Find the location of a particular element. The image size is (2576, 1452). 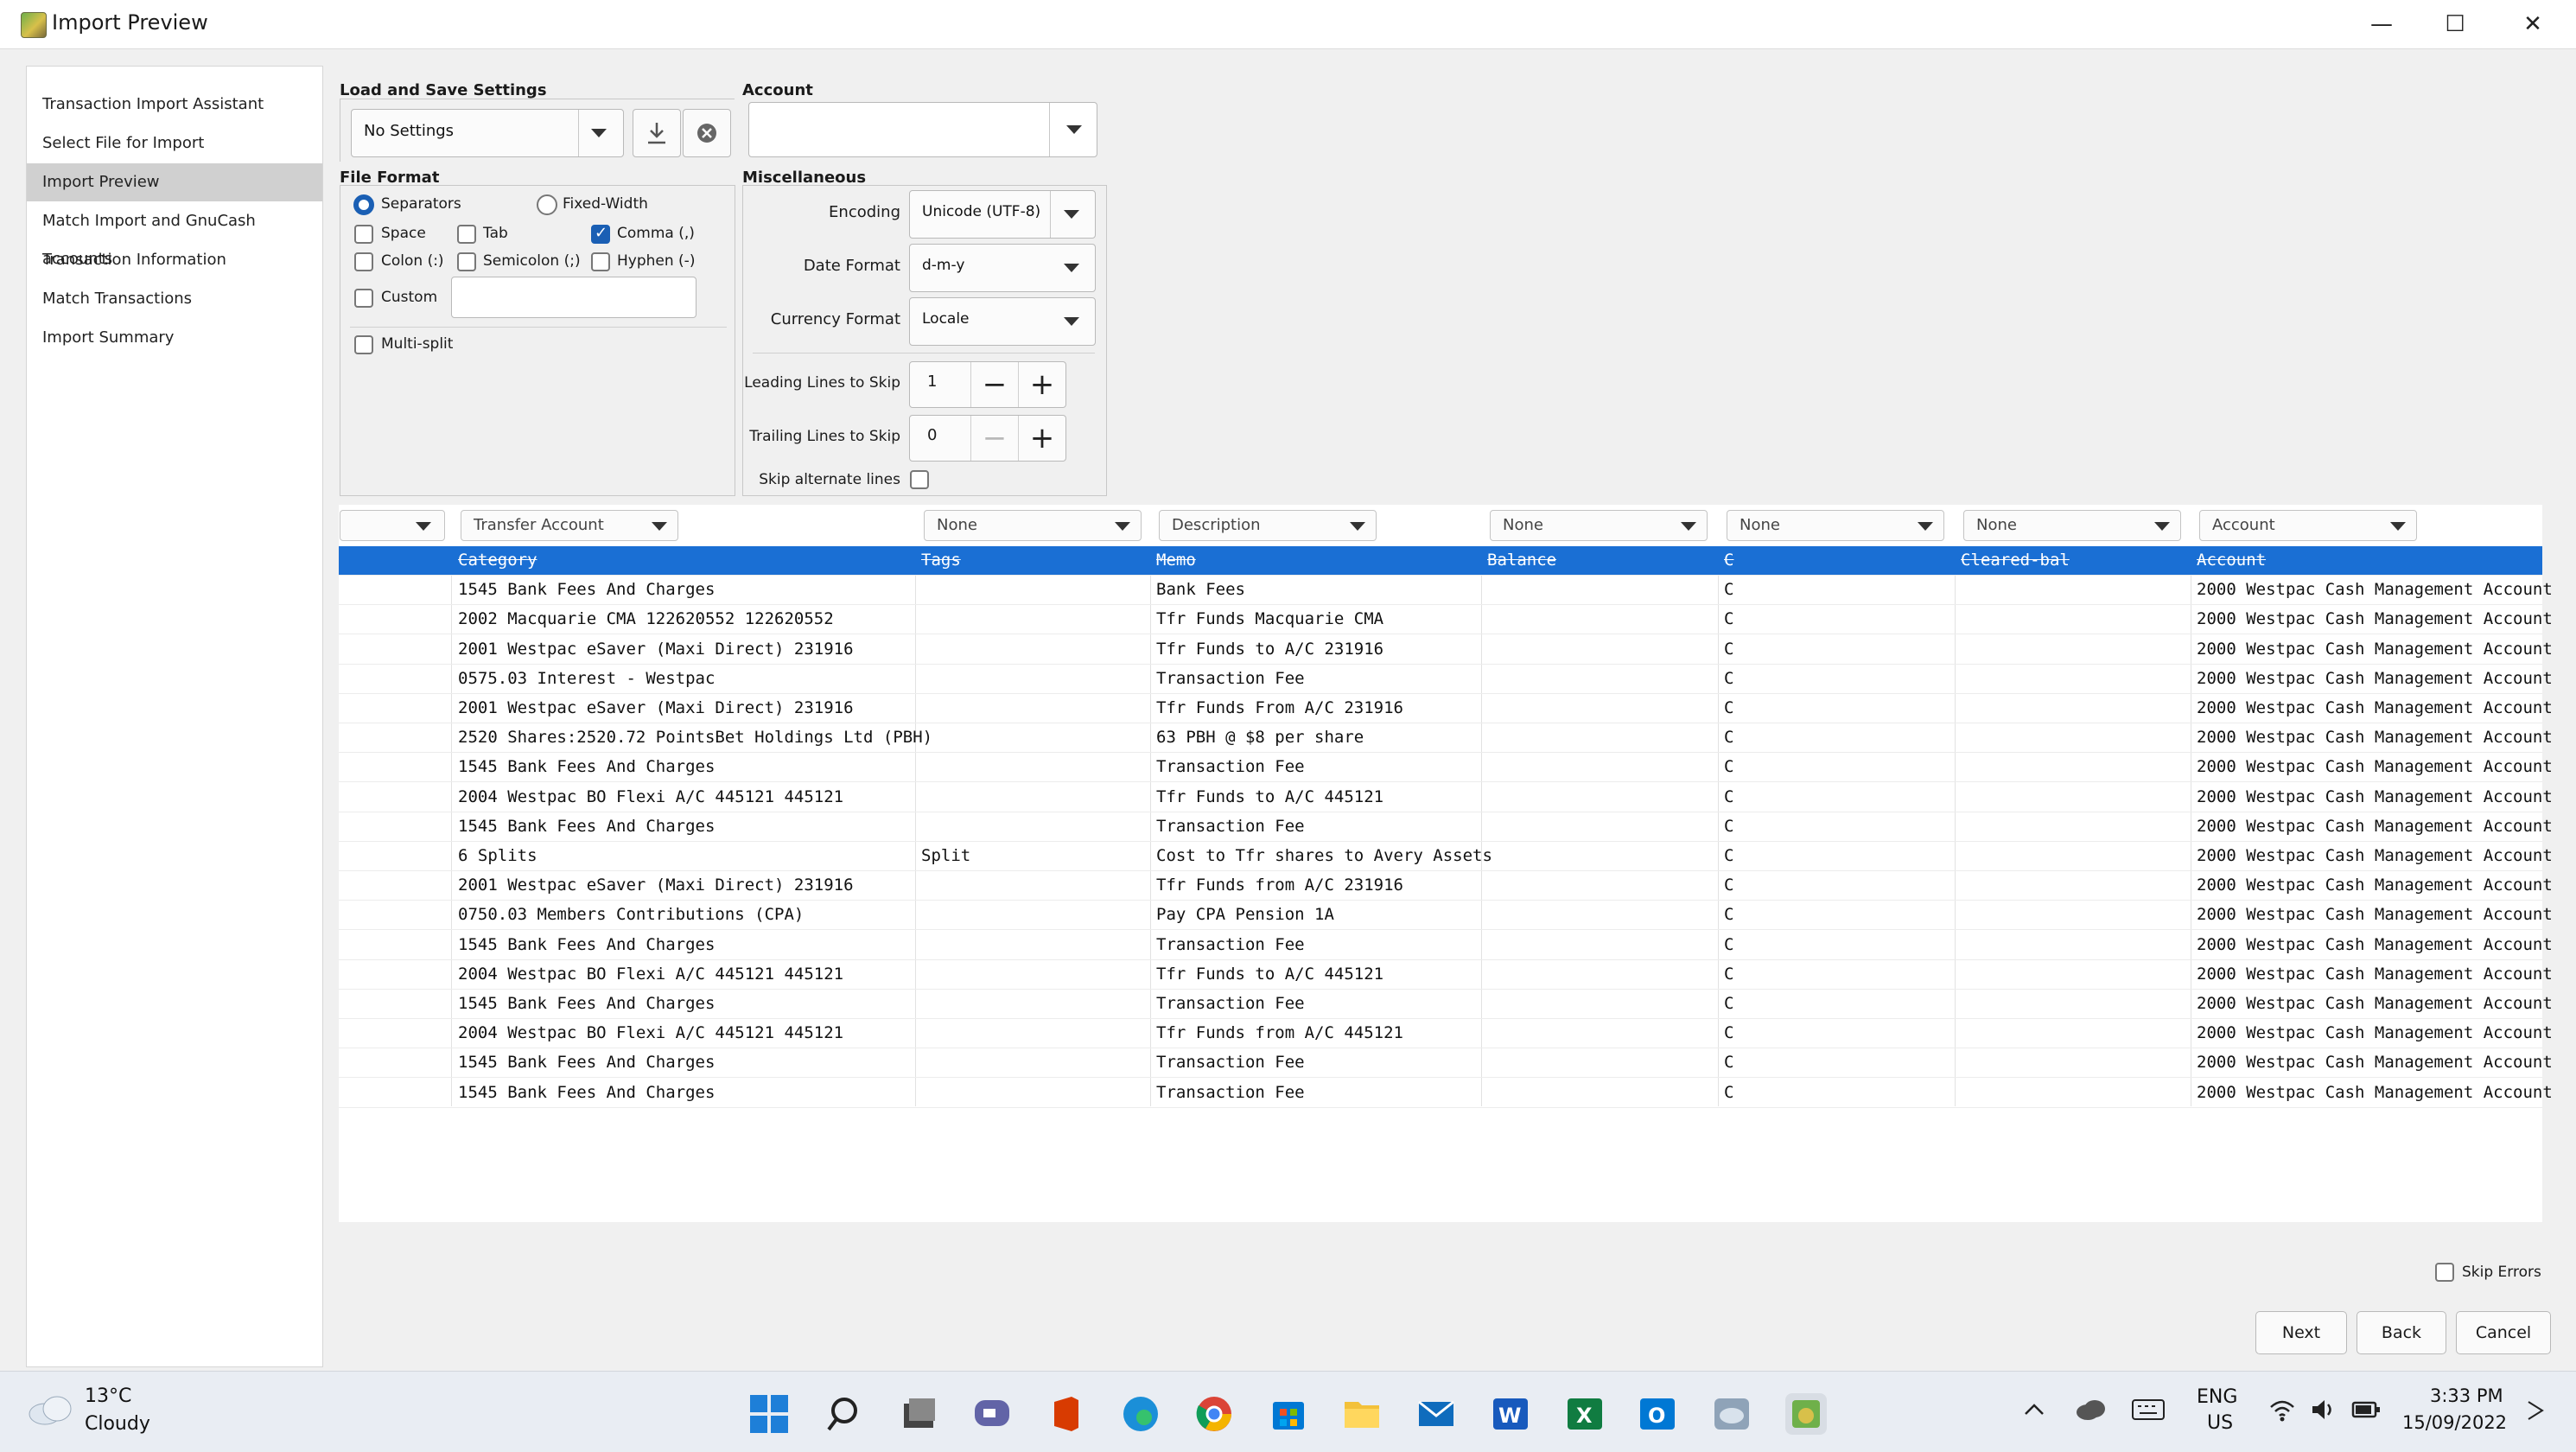

wifi-icon is located at coordinates (2282, 1412).